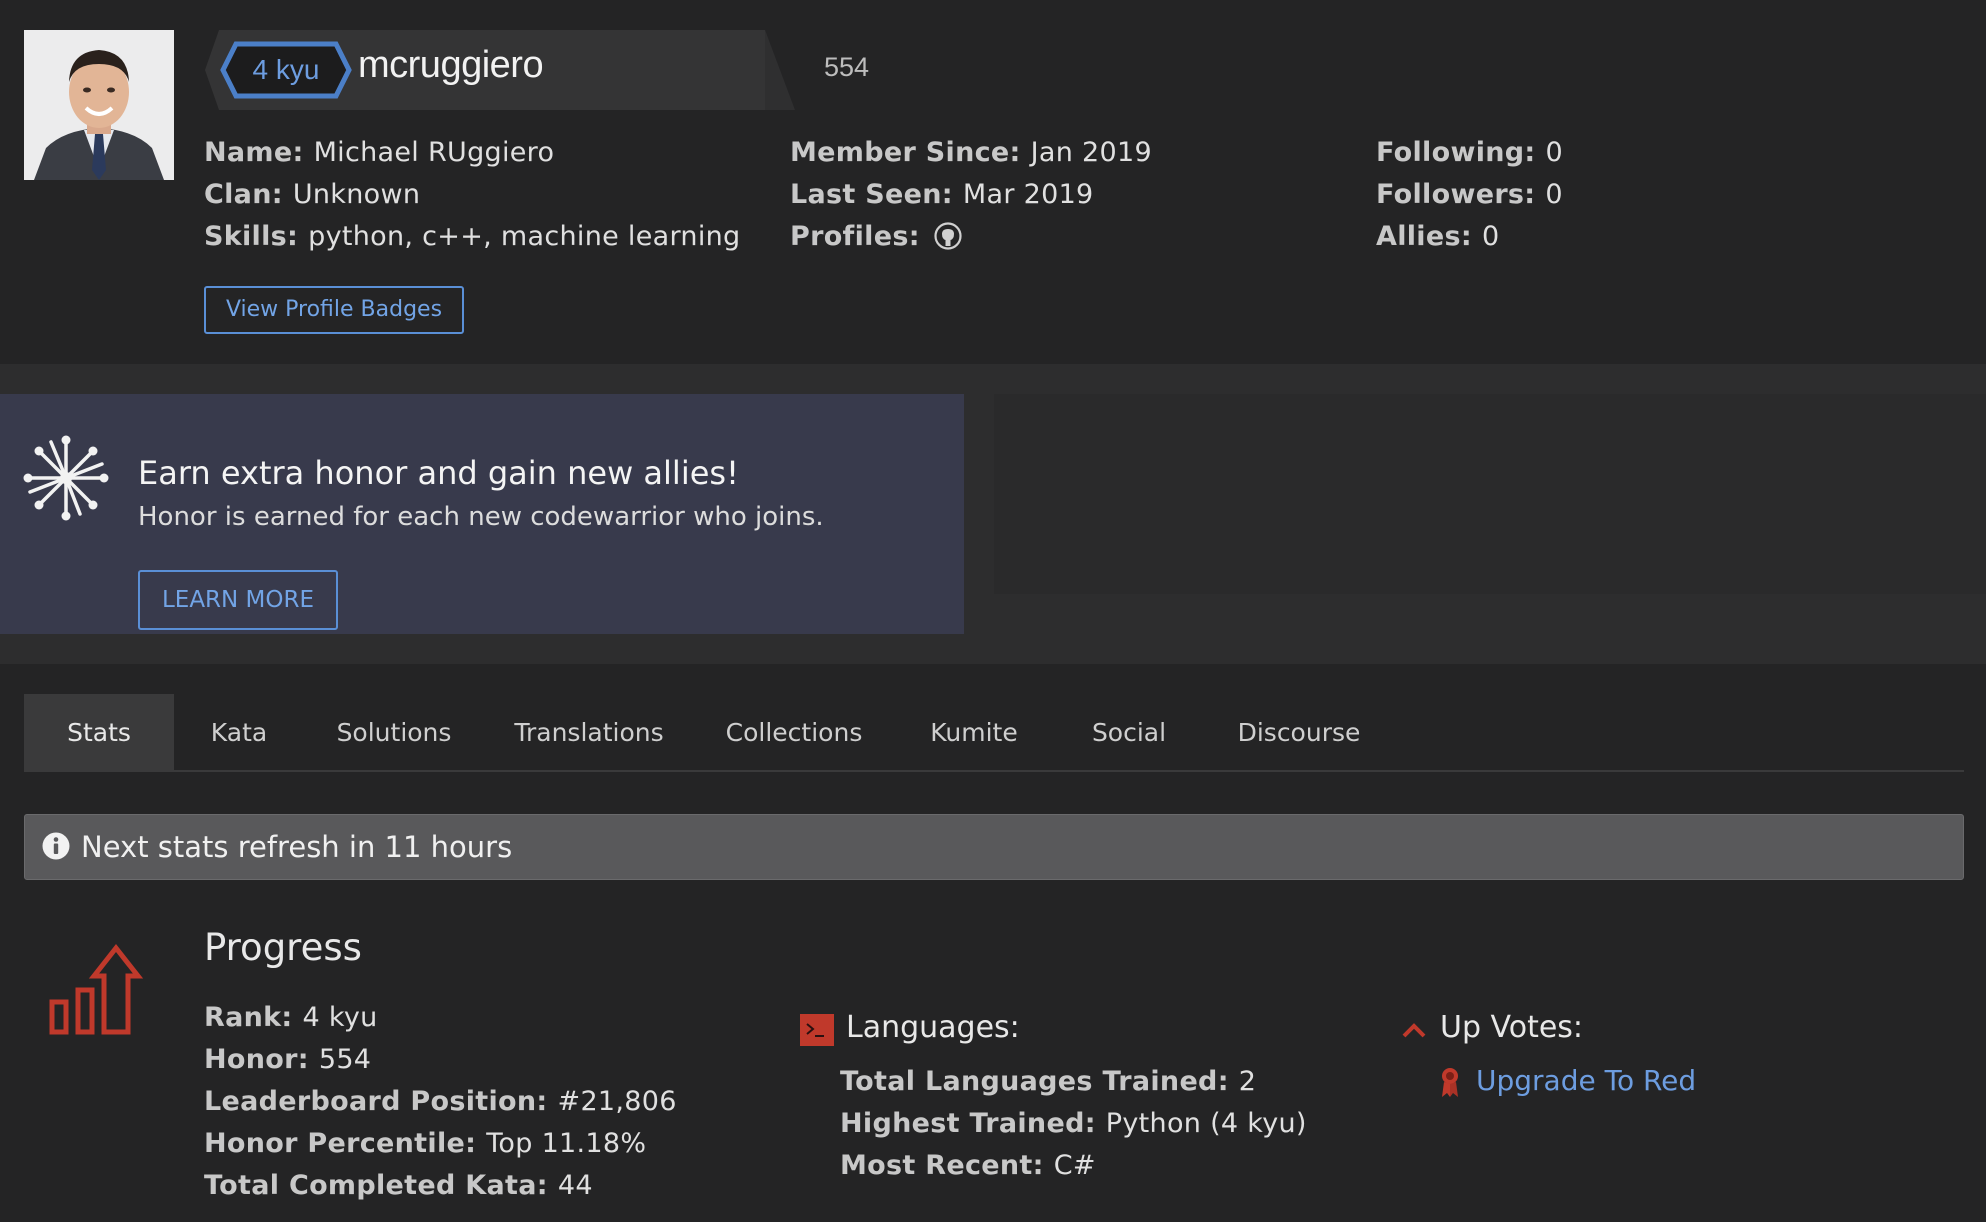 The image size is (1986, 1222). I want to click on stat-row-most-recent: Most Recent: C#, so click(1073, 1166).